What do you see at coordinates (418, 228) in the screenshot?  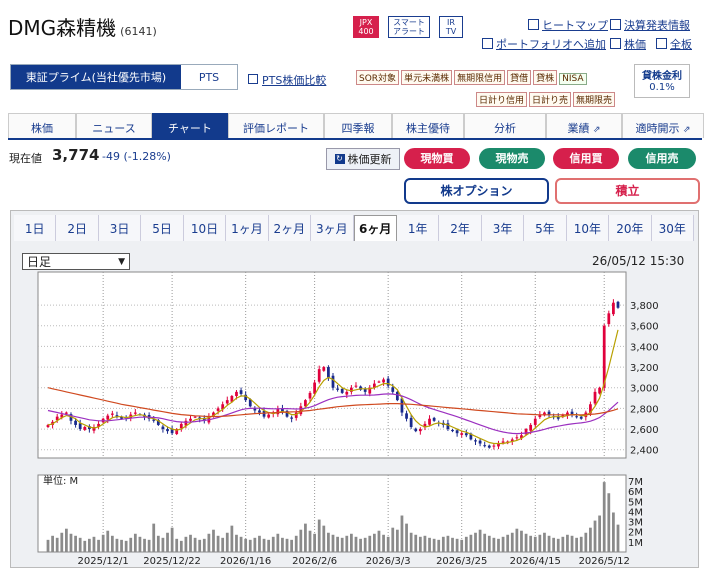 I see `period-tab-9: 1年` at bounding box center [418, 228].